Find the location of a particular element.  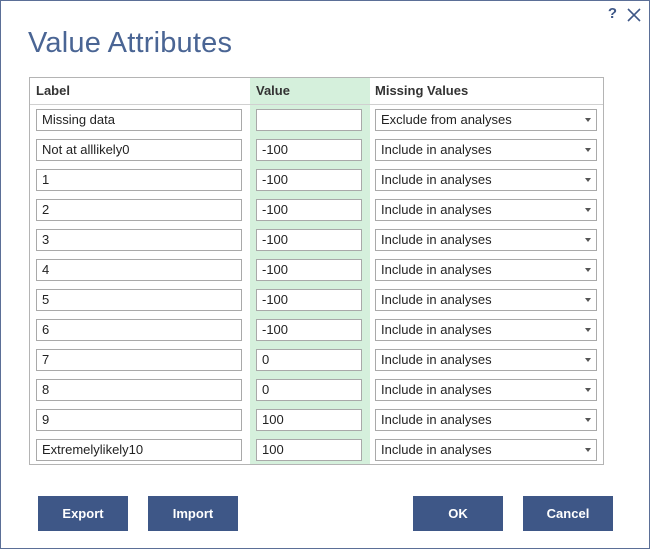

missing-values-dropdown: Exclude from analyses is located at coordinates (486, 120).